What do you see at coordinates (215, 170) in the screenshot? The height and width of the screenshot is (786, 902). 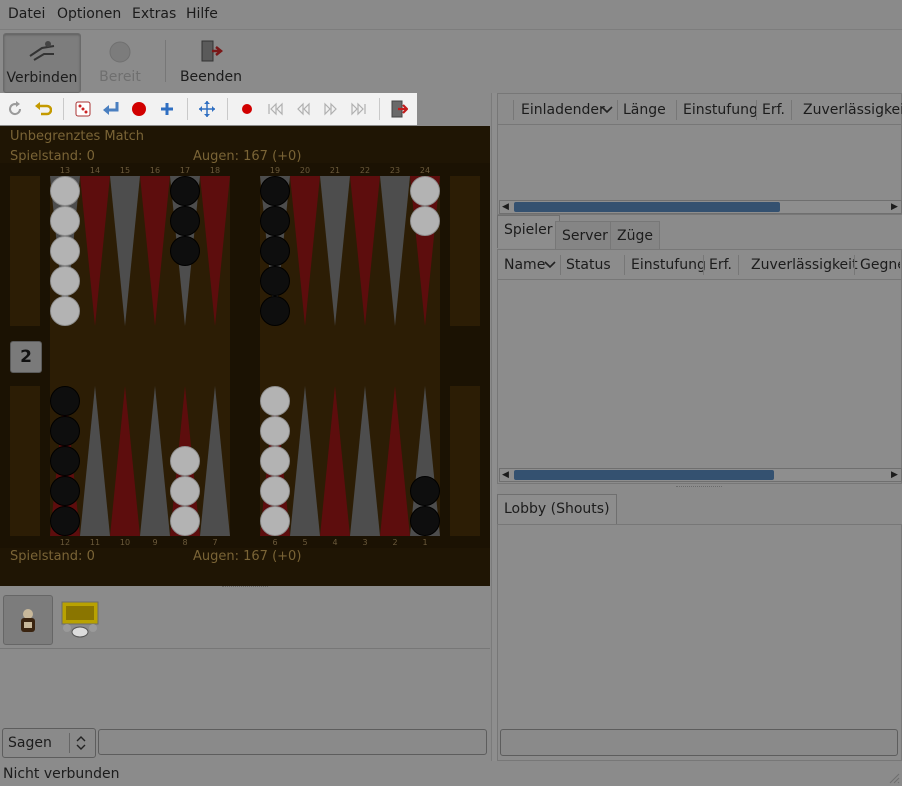 I see `point-number: 18` at bounding box center [215, 170].